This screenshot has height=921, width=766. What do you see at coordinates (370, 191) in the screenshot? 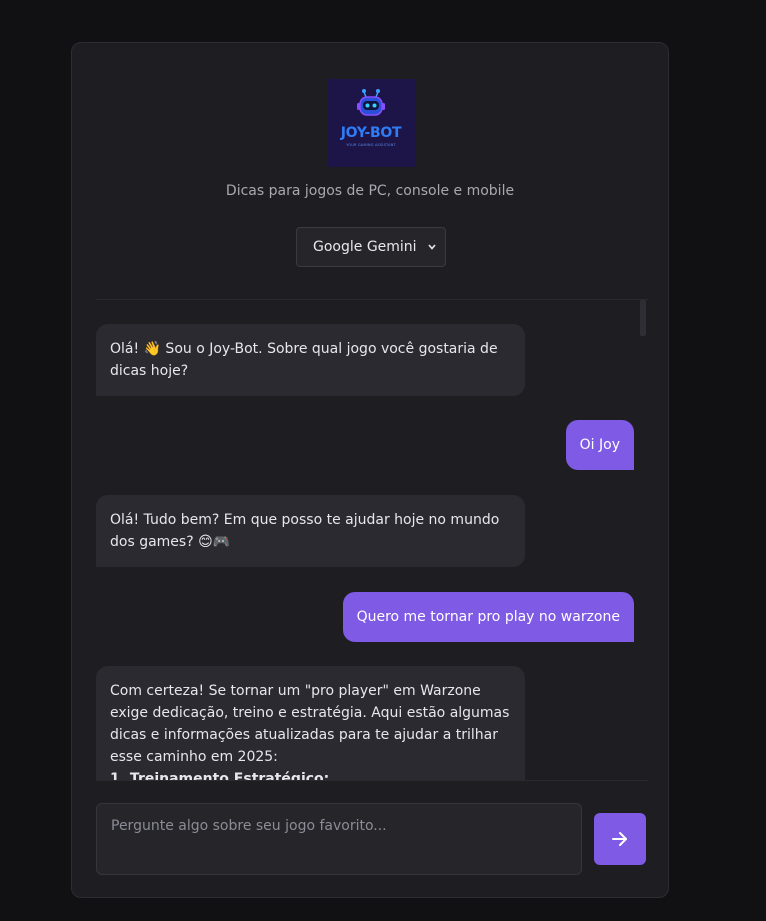
I see `subtitle: Dicas para jogos de PC, console e mobile` at bounding box center [370, 191].